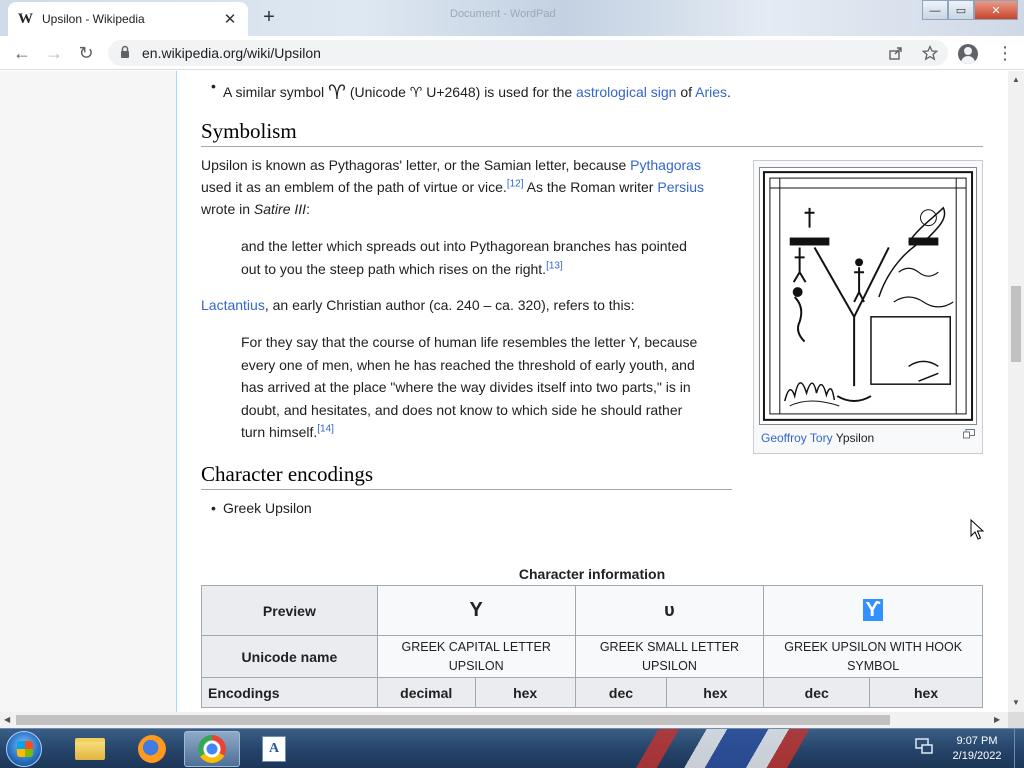  What do you see at coordinates (977, 741) in the screenshot?
I see `clock-time: 9:07 PM` at bounding box center [977, 741].